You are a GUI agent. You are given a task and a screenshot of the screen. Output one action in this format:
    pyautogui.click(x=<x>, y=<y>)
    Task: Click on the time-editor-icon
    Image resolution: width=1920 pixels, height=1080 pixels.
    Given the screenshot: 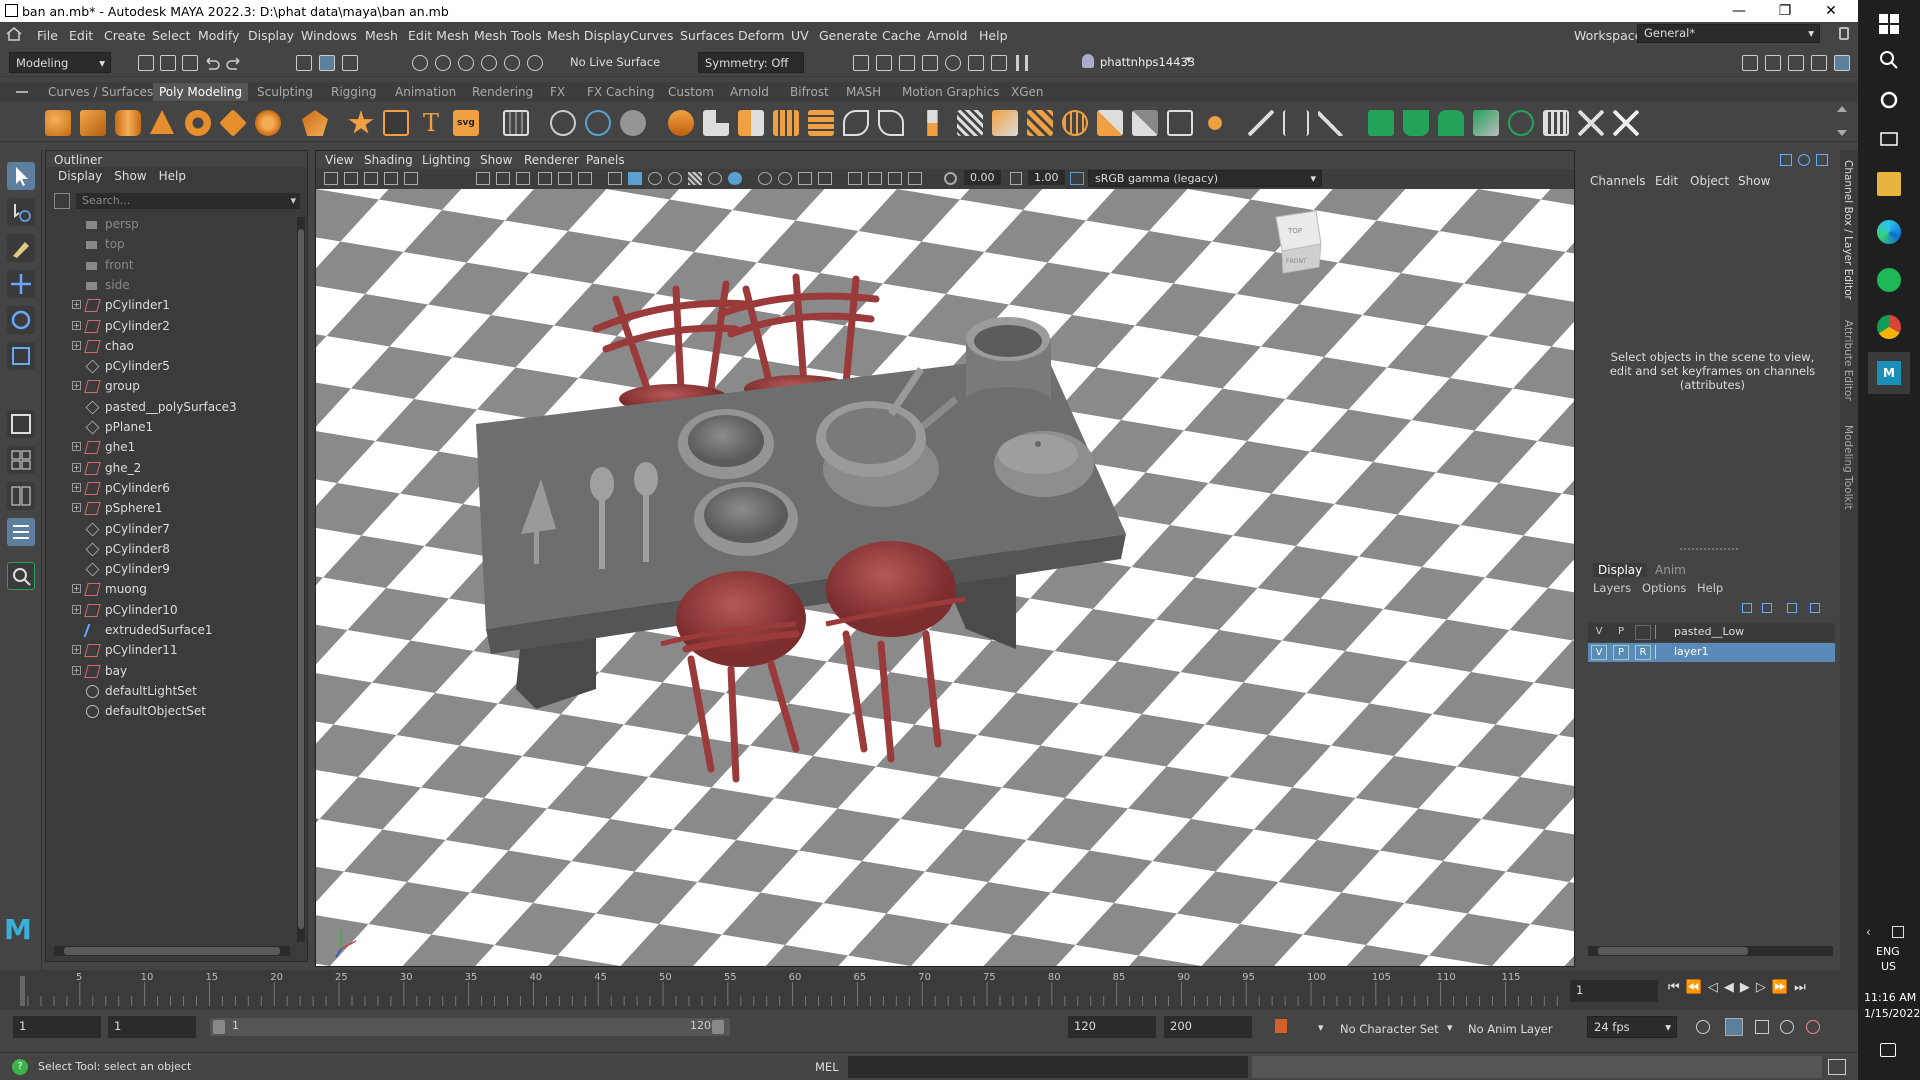 What is the action you would take?
    pyautogui.click(x=1787, y=1027)
    